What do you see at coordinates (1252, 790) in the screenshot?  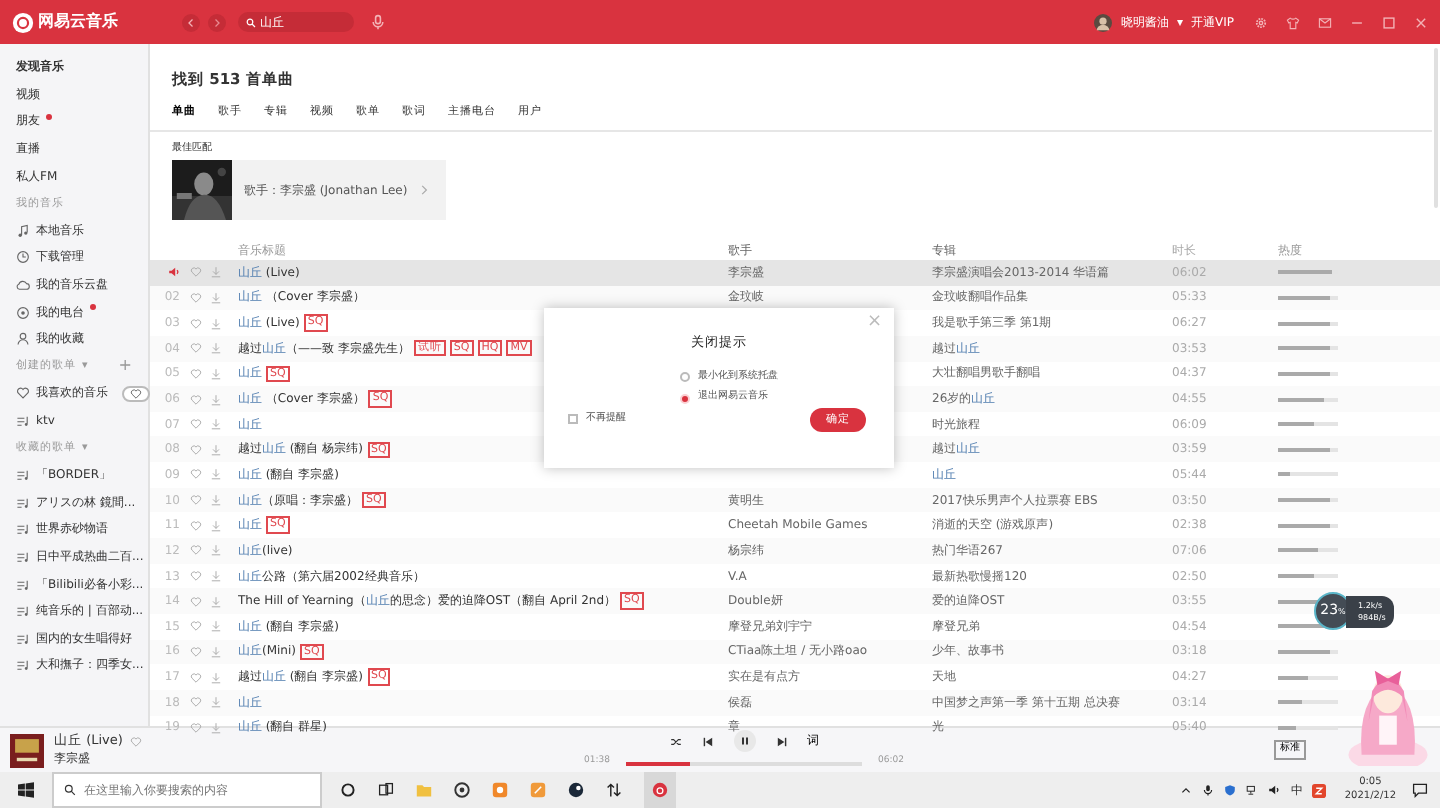 I see `network-icon` at bounding box center [1252, 790].